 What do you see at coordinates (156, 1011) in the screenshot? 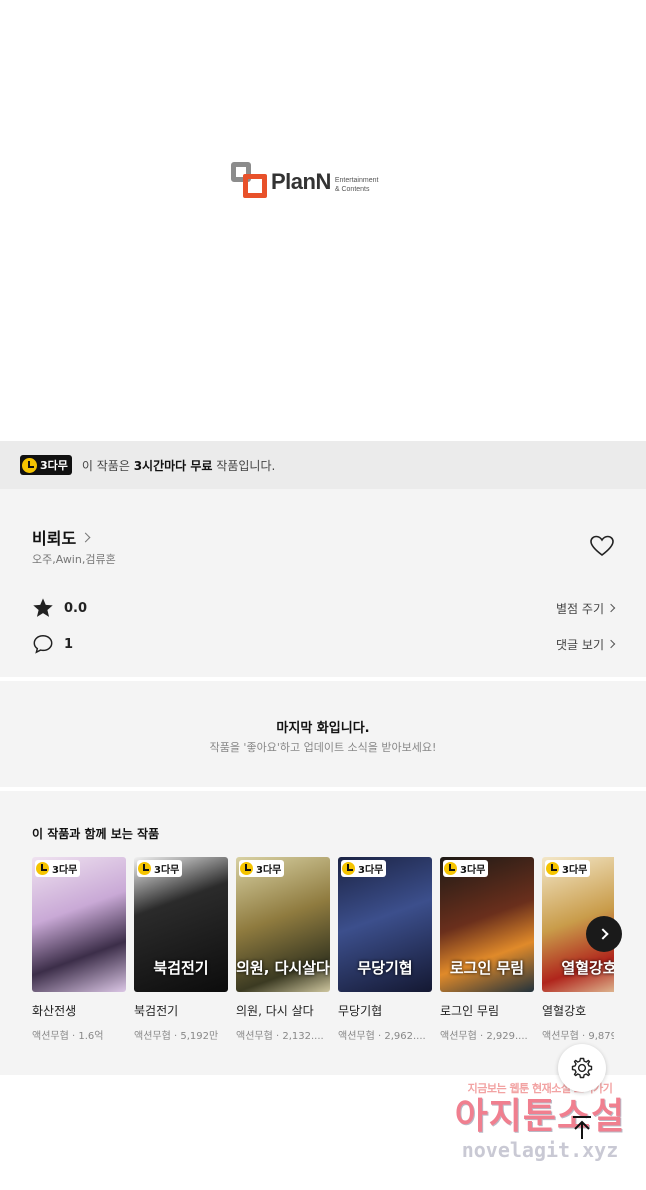
I see `card-title: 북검전기` at bounding box center [156, 1011].